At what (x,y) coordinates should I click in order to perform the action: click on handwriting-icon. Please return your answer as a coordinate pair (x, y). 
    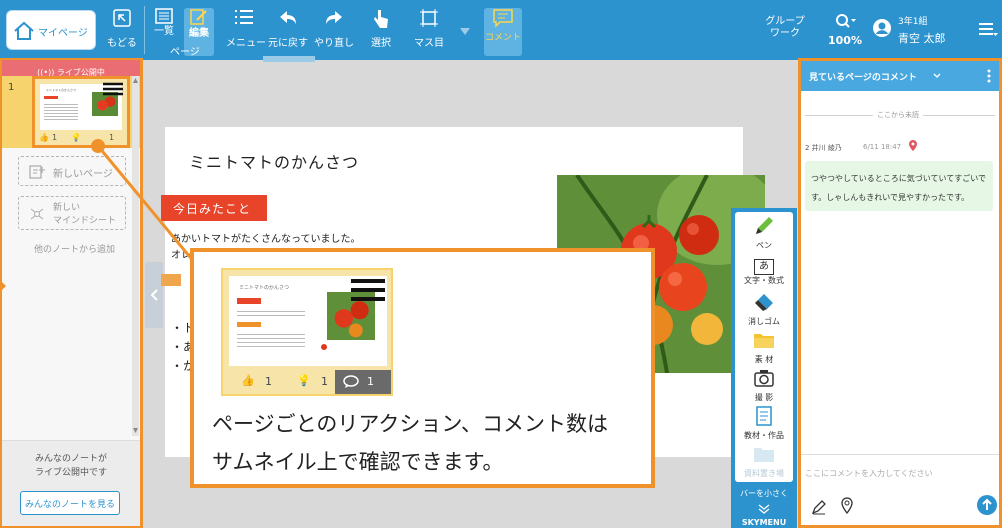
    Looking at the image, I should click on (819, 507).